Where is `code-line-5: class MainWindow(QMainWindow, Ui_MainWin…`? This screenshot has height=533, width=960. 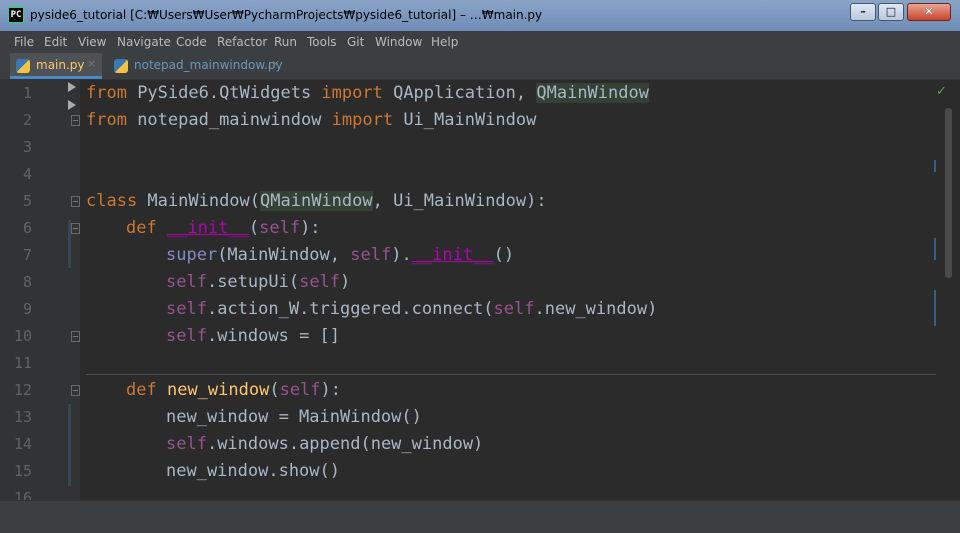 code-line-5: class MainWindow(QMainWindow, Ui_MainWin… is located at coordinates (316, 201).